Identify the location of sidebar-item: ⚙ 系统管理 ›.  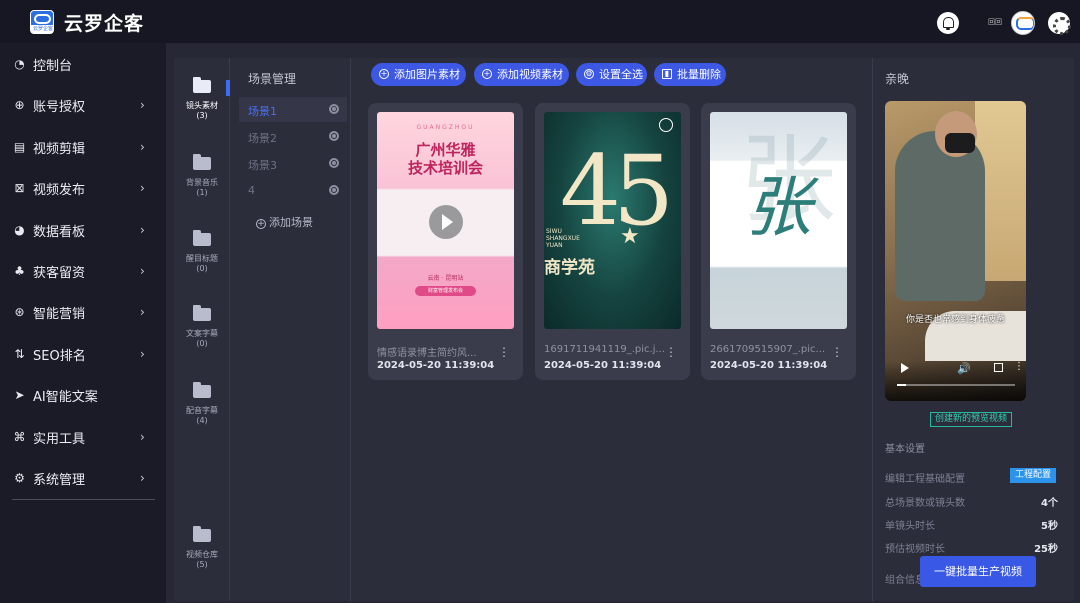
(83, 478).